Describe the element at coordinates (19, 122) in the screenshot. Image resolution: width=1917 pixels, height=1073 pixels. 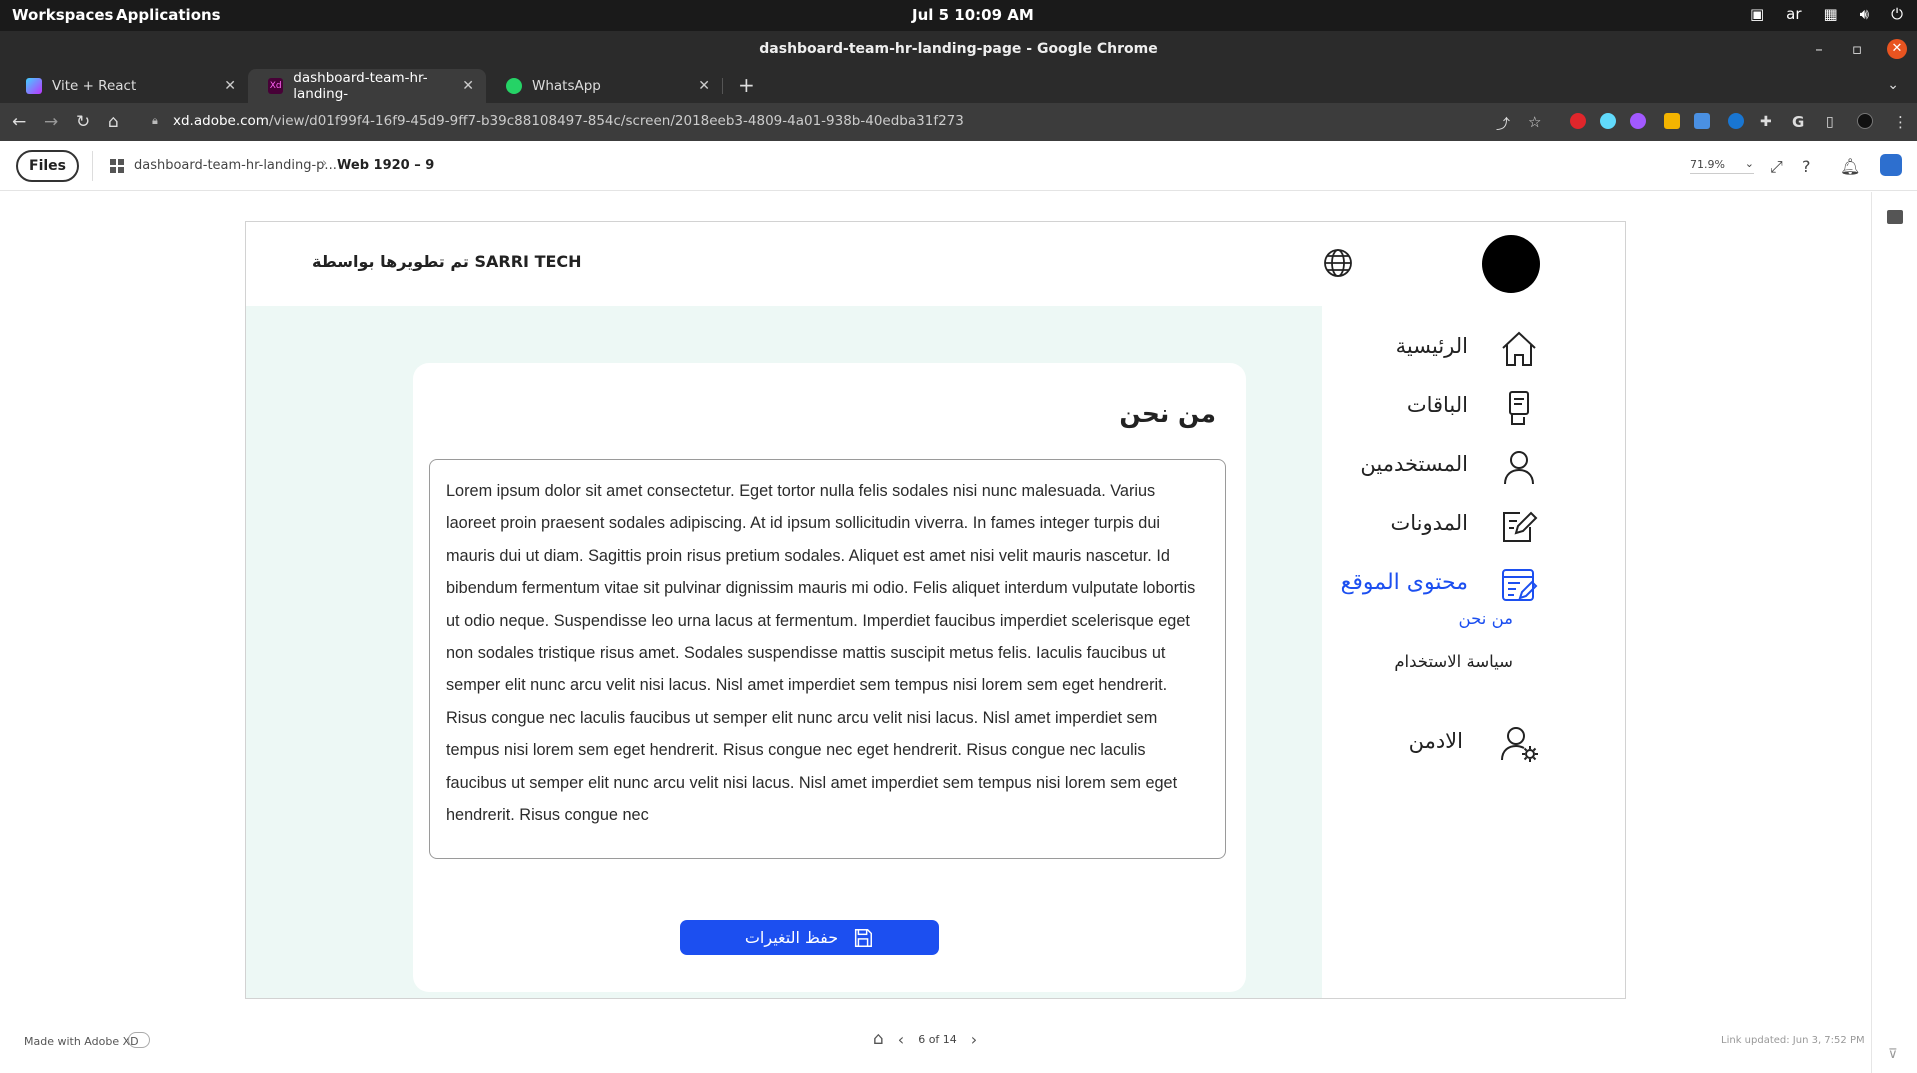
I see `back-icon: ←` at that location.